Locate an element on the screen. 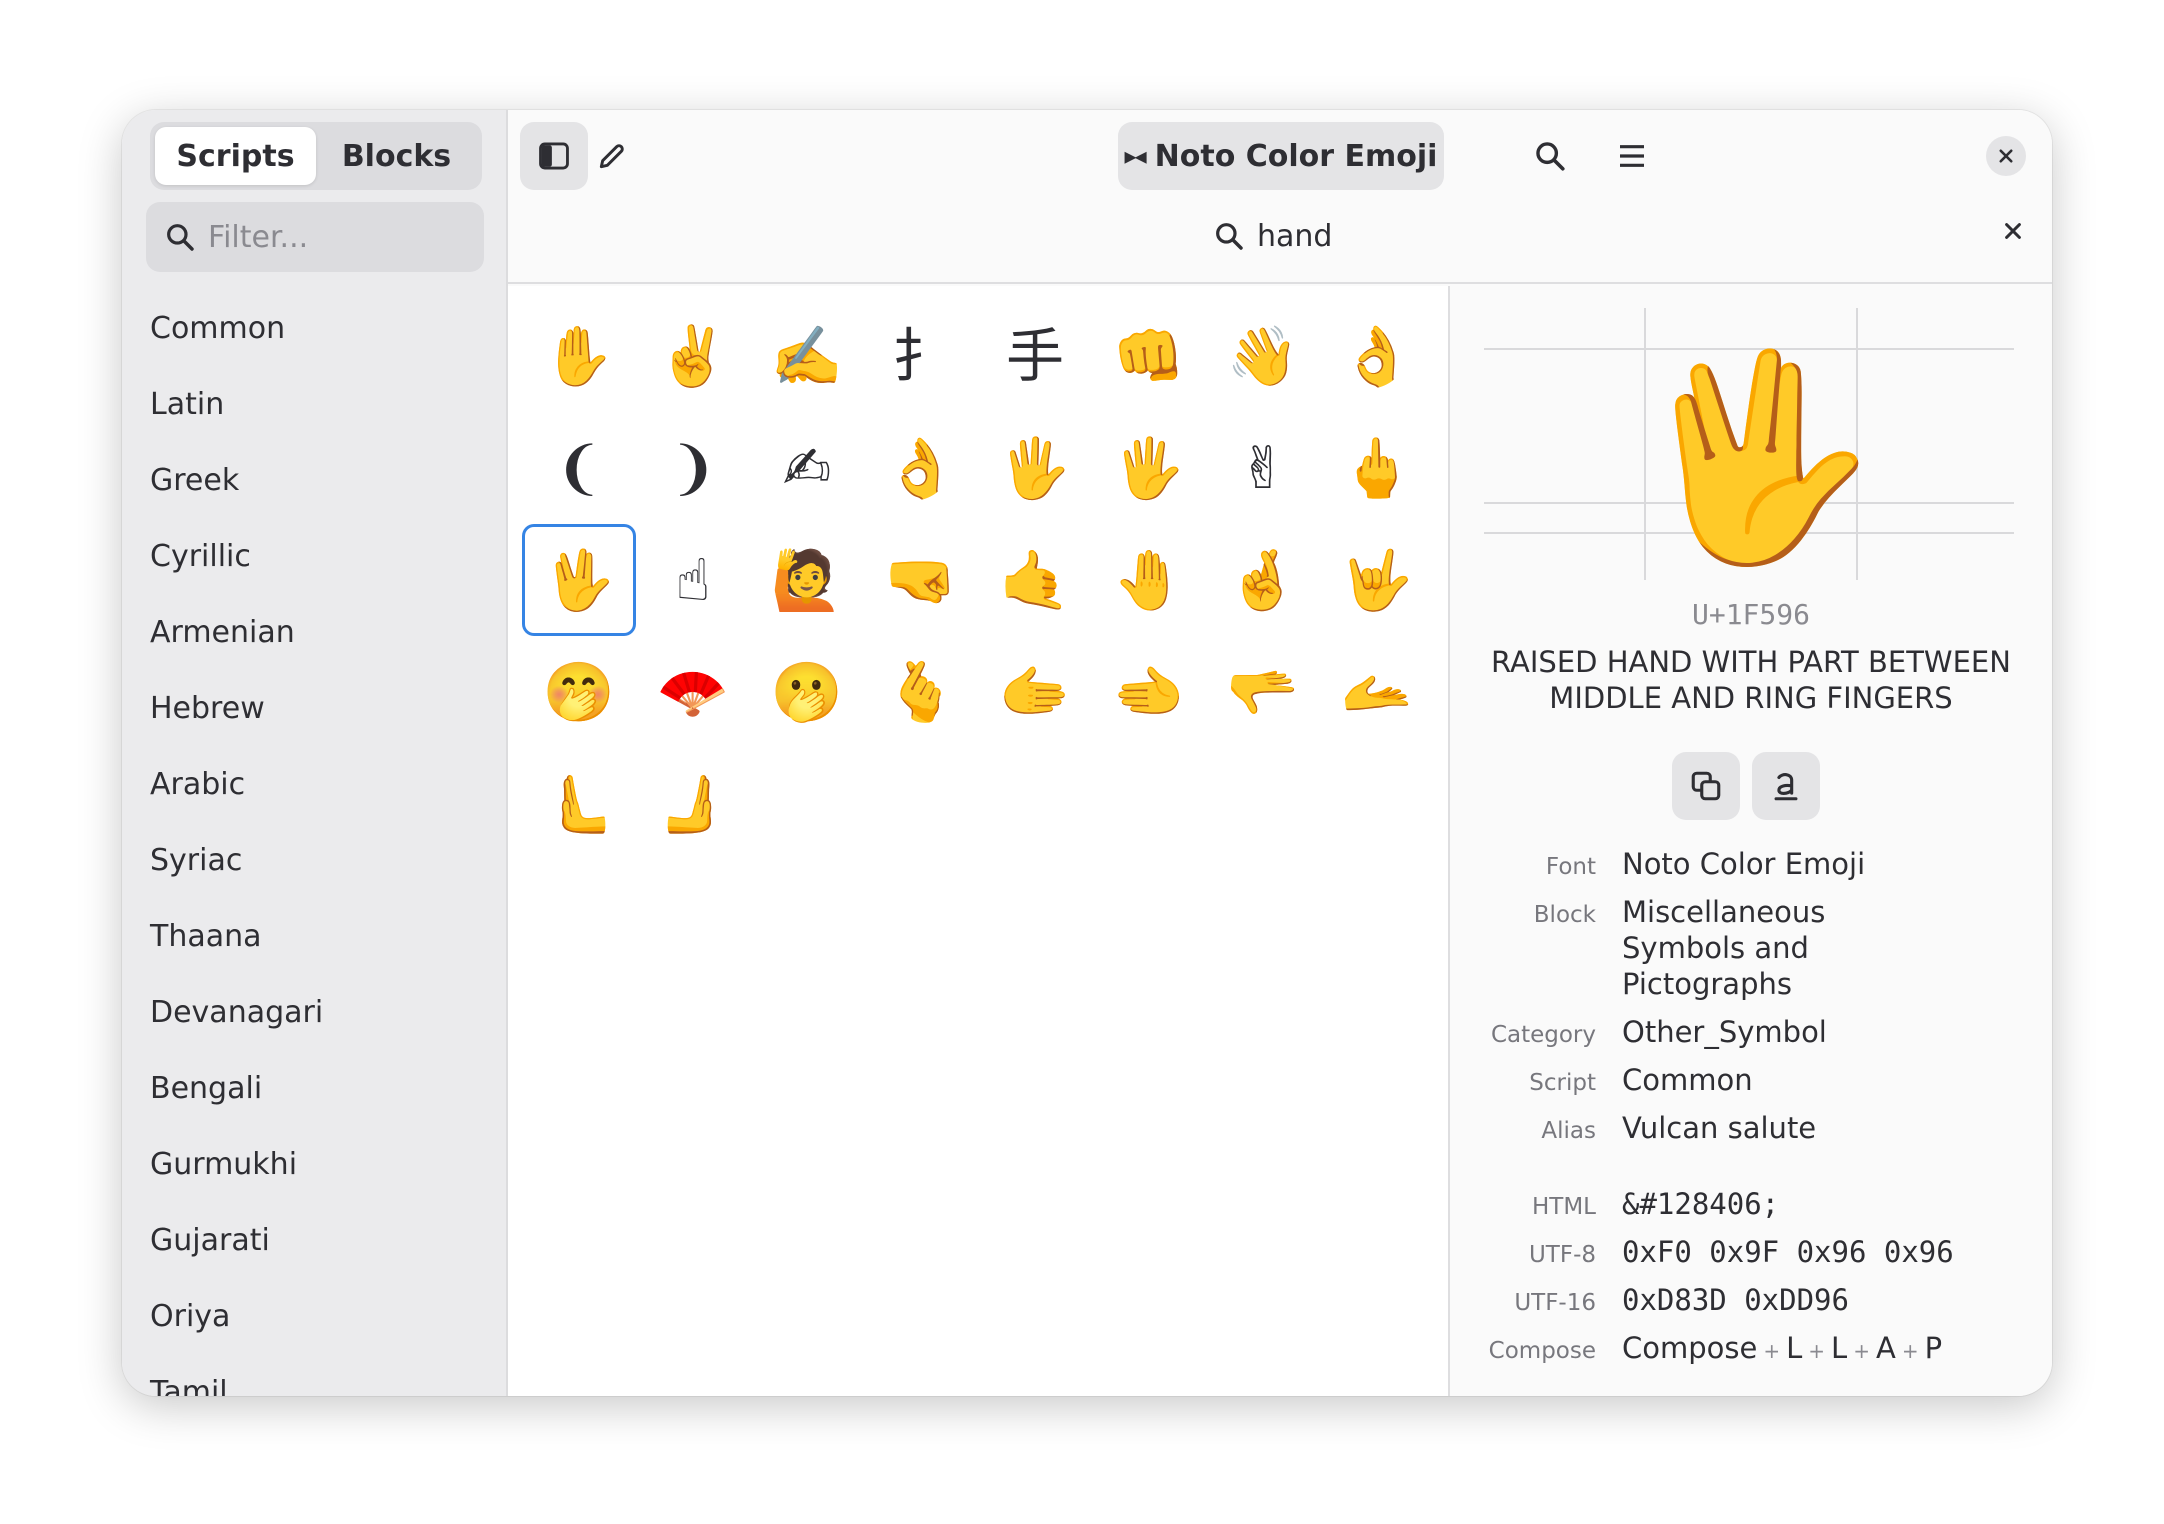  character-cell: 🪭 is located at coordinates (693, 692).